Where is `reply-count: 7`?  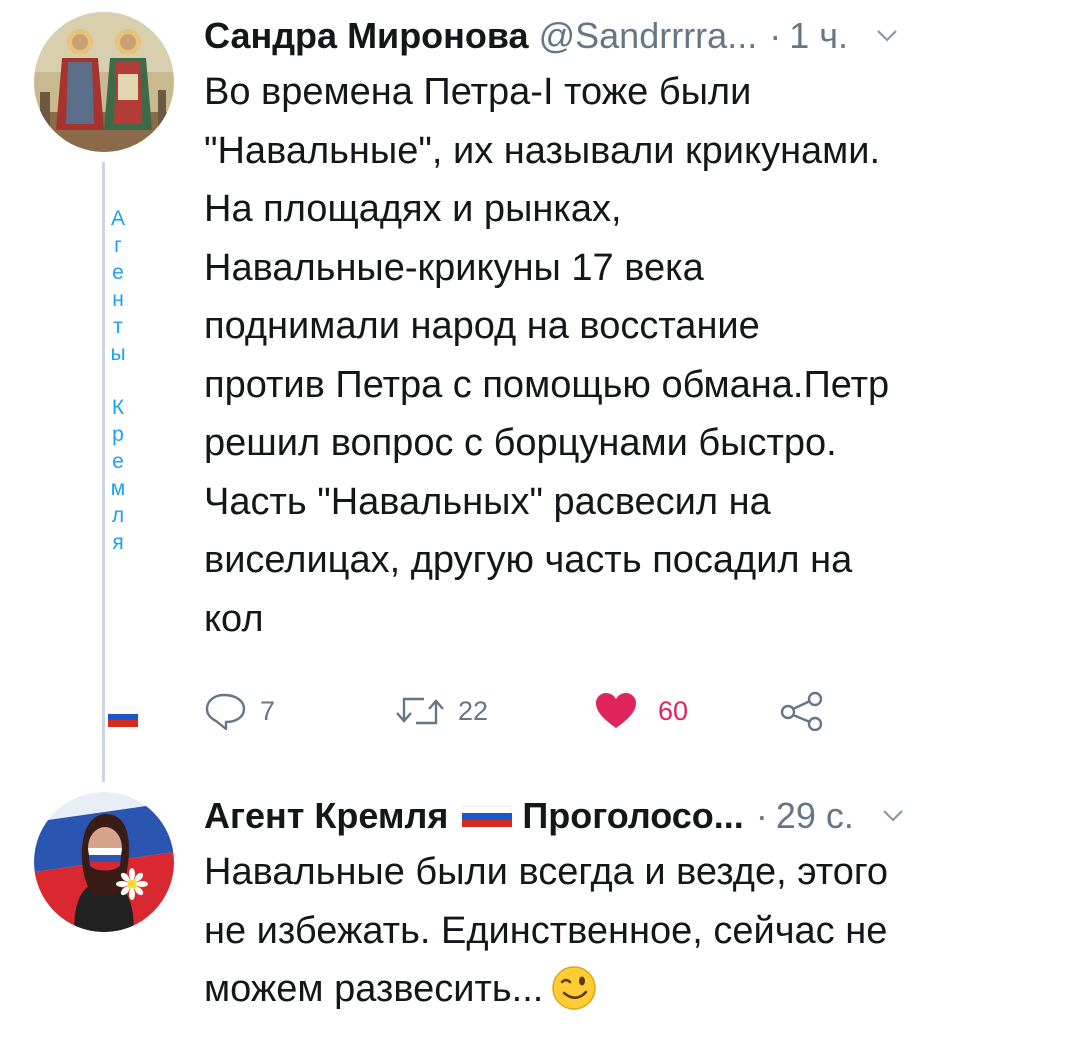
reply-count: 7 is located at coordinates (268, 710).